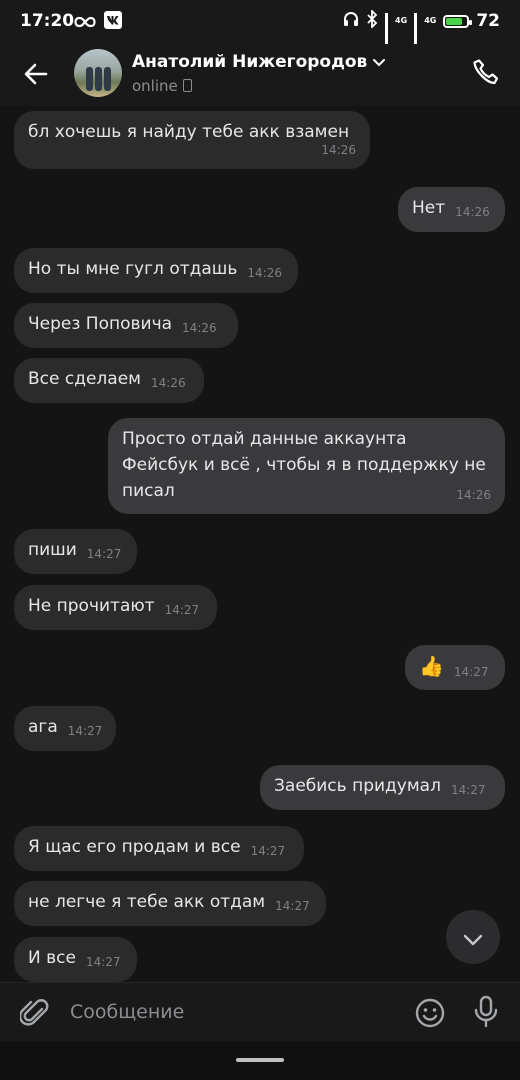  I want to click on message-bubble: Заебись придумал 14:27, so click(382, 787).